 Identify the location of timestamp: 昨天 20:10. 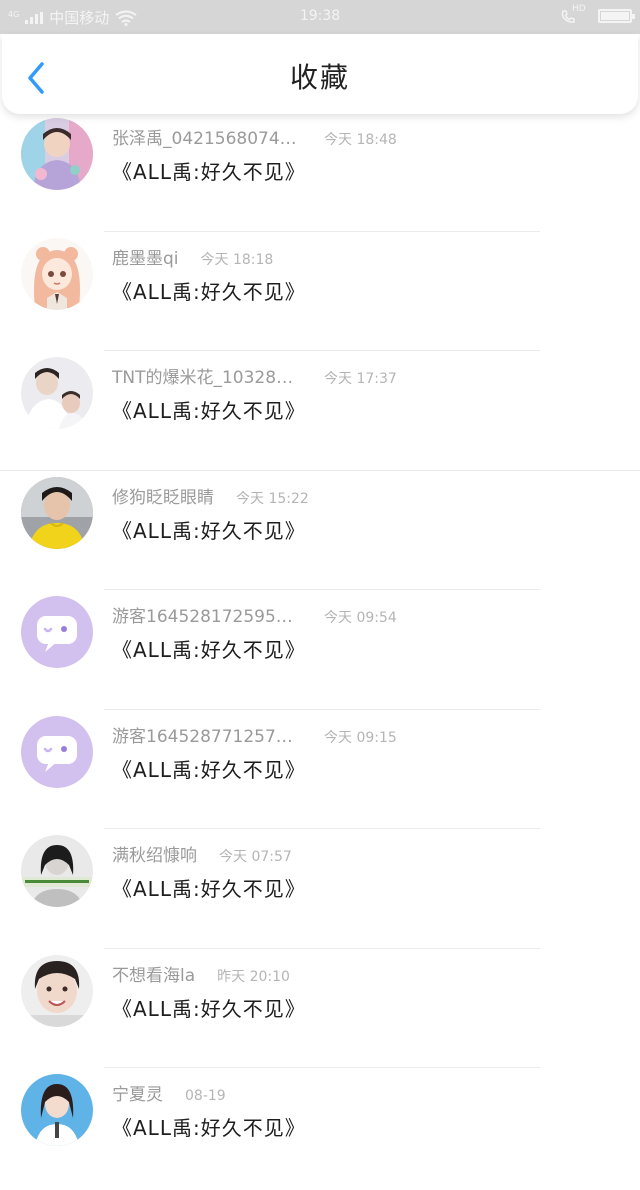
(253, 976).